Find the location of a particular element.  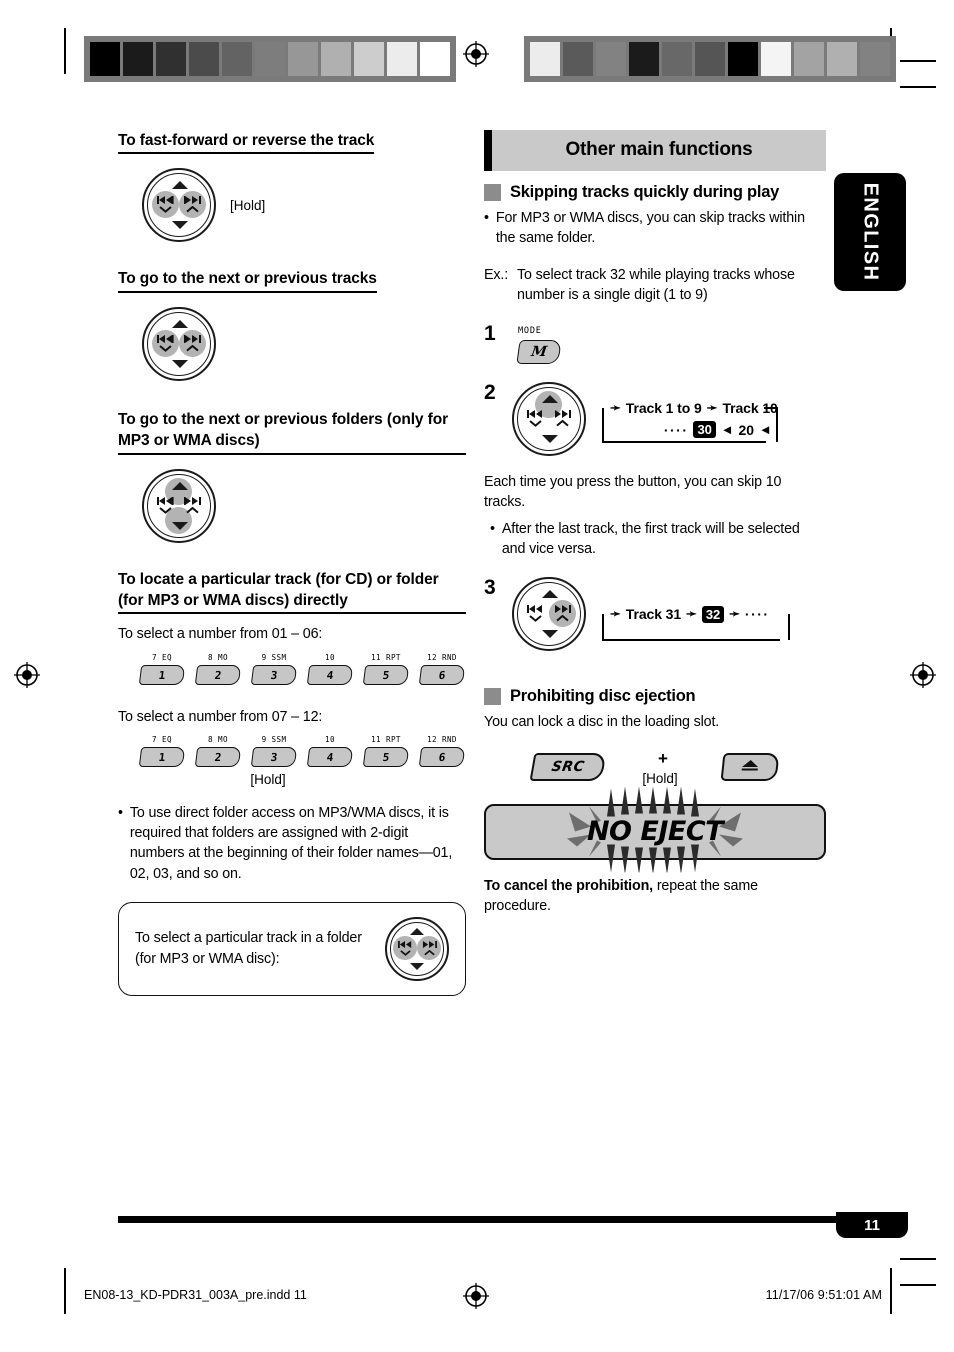

number-key-caption: 12 RND is located at coordinates (442, 739).